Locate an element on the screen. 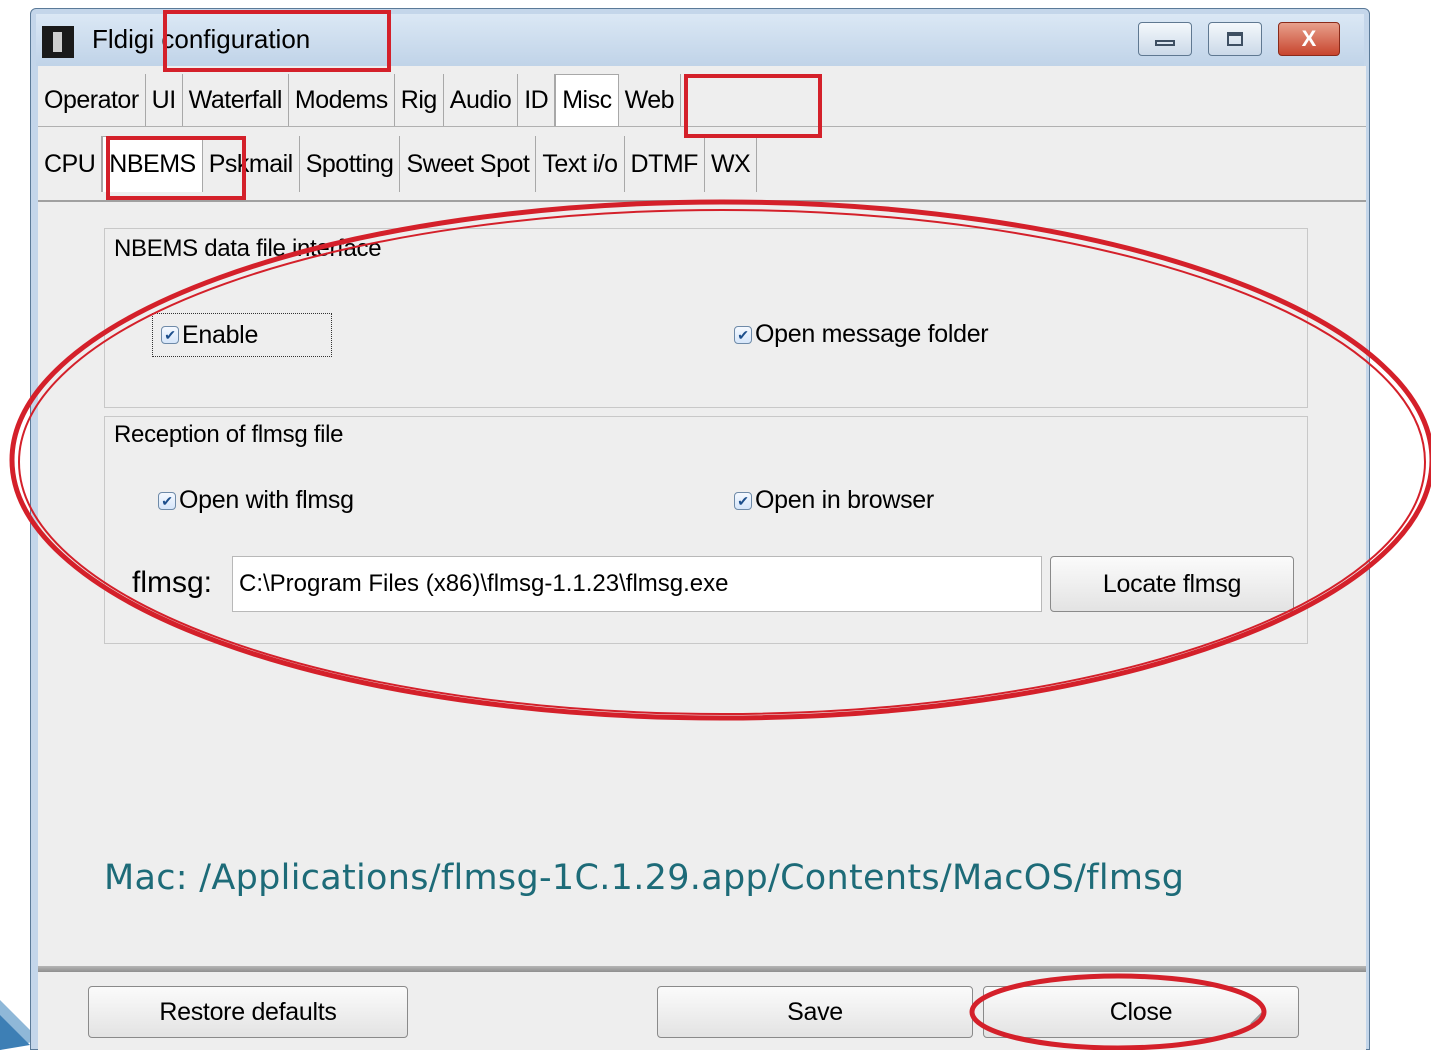  tab-id: ID is located at coordinates (537, 100).